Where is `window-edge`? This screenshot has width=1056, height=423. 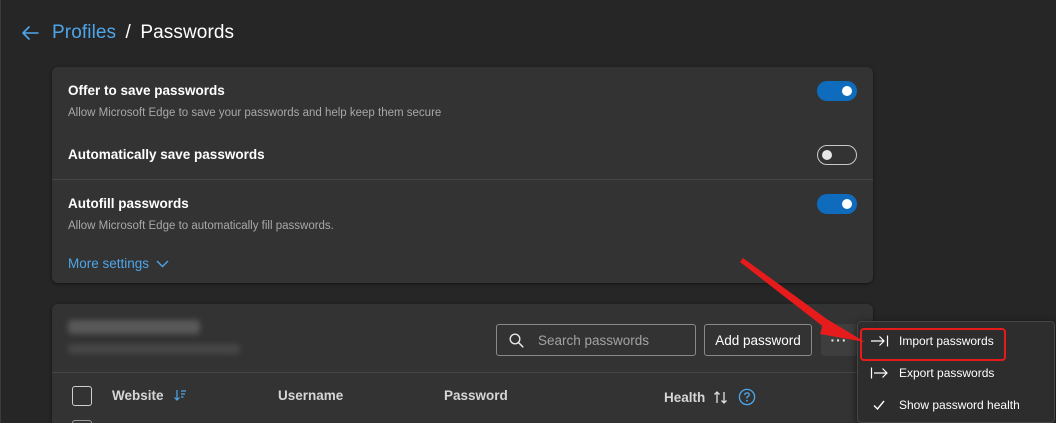 window-edge is located at coordinates (0, 211).